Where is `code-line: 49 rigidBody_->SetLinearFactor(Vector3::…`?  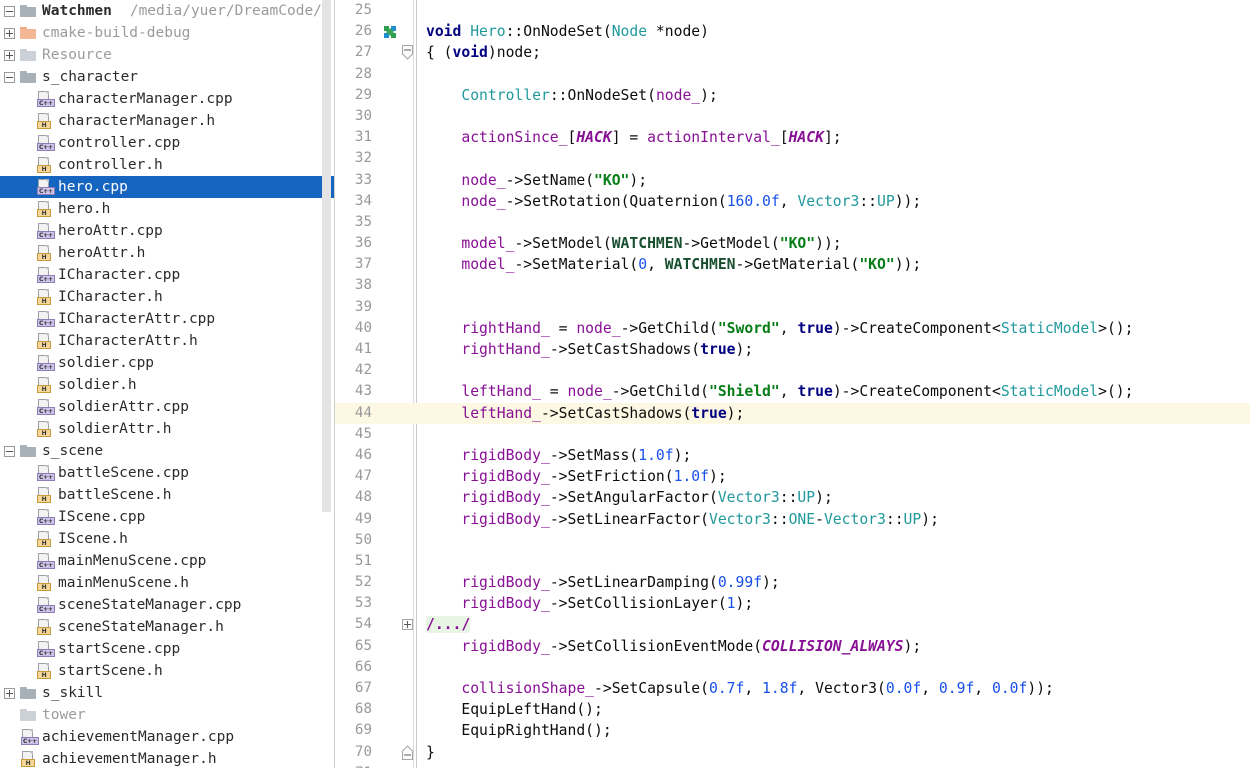
code-line: 49 rigidBody_->SetLinearFactor(Vector3::… is located at coordinates (792, 519).